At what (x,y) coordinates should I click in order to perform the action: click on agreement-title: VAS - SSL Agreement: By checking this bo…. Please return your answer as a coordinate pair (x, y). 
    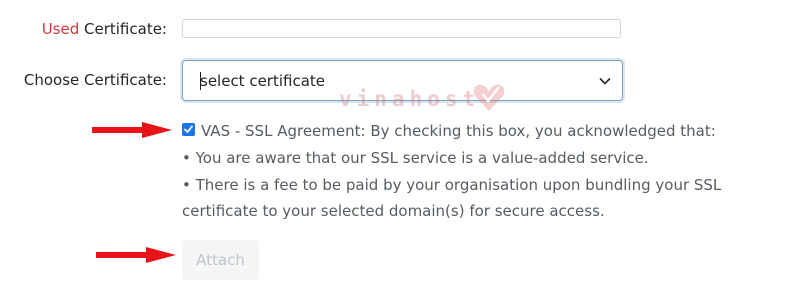
    Looking at the image, I should click on (458, 131).